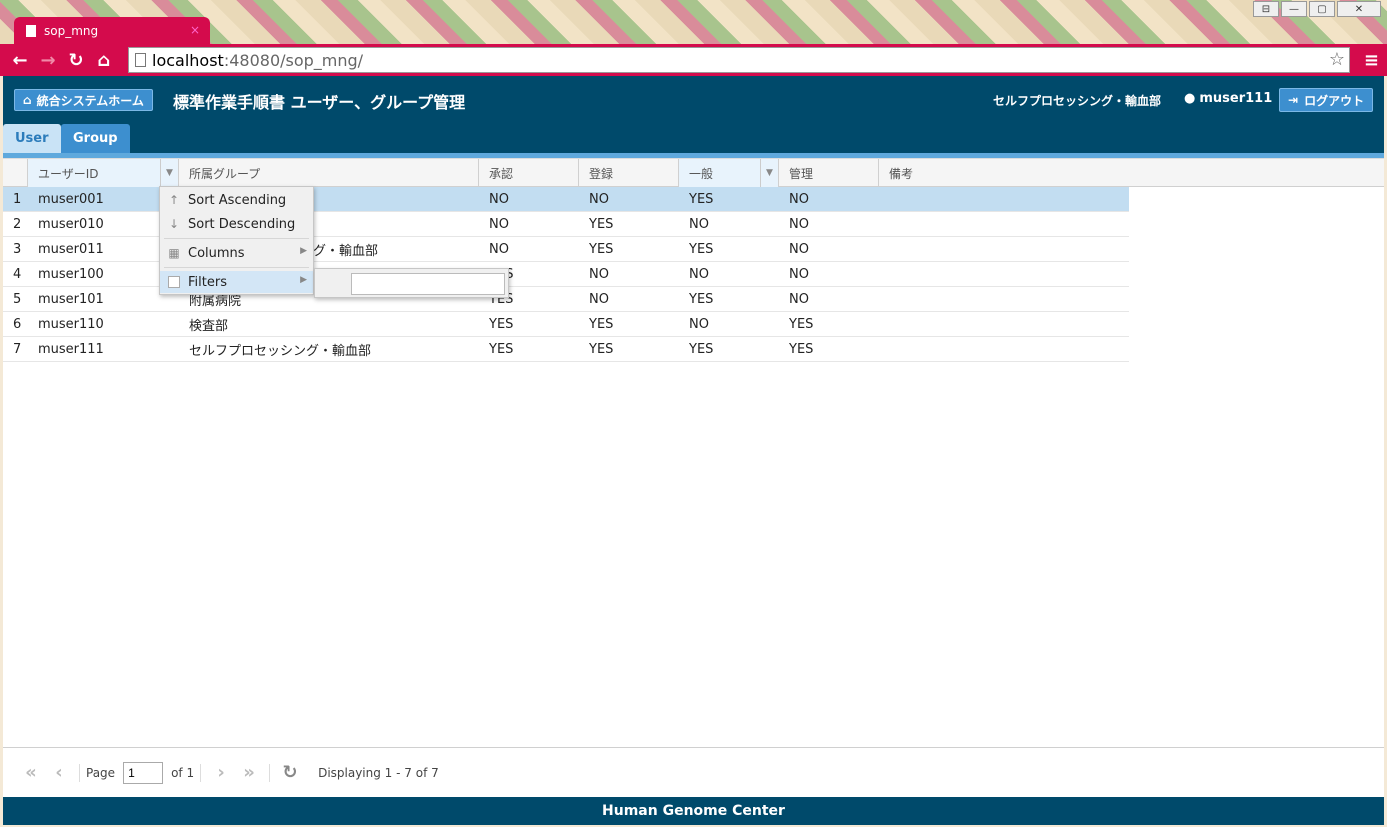 Image resolution: width=1387 pixels, height=827 pixels. Describe the element at coordinates (599, 299) in the screenshot. I see `cell-register: NO` at that location.